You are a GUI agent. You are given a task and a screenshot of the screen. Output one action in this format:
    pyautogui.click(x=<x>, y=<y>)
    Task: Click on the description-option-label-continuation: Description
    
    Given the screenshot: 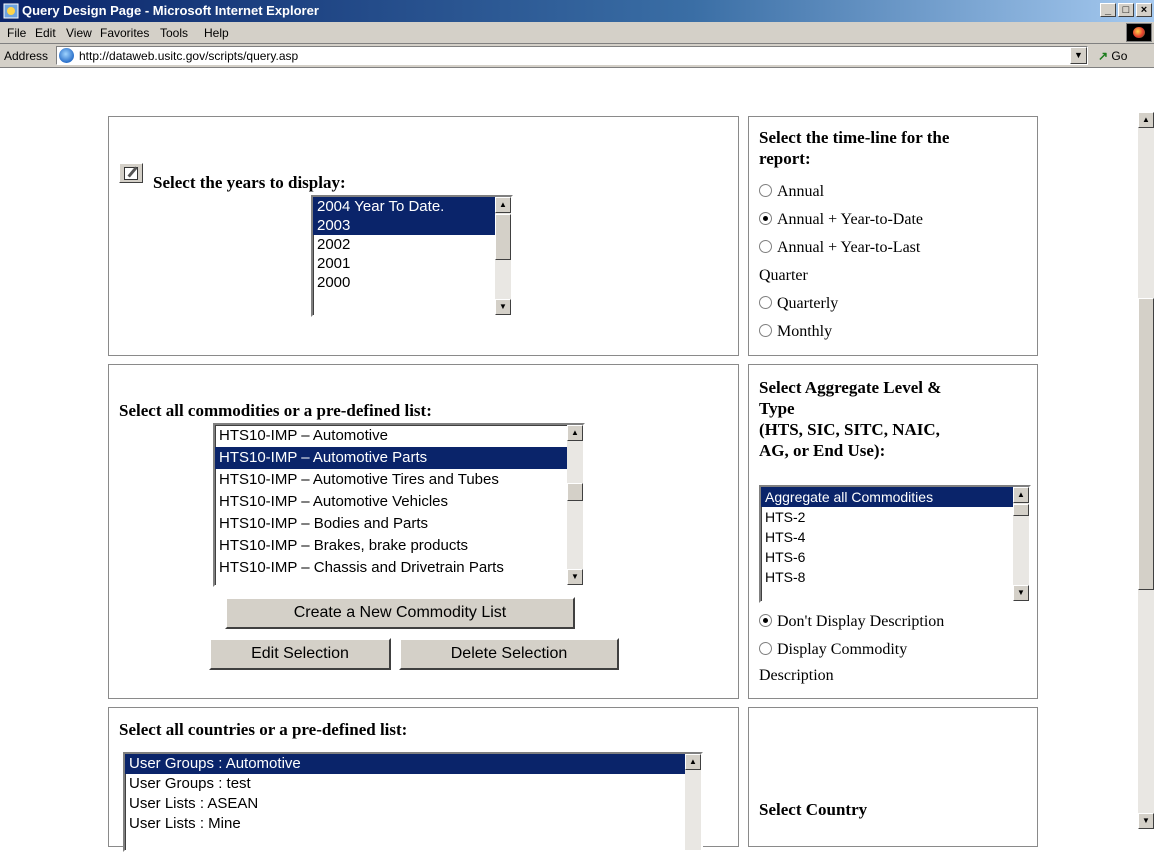 What is the action you would take?
    pyautogui.click(x=796, y=675)
    